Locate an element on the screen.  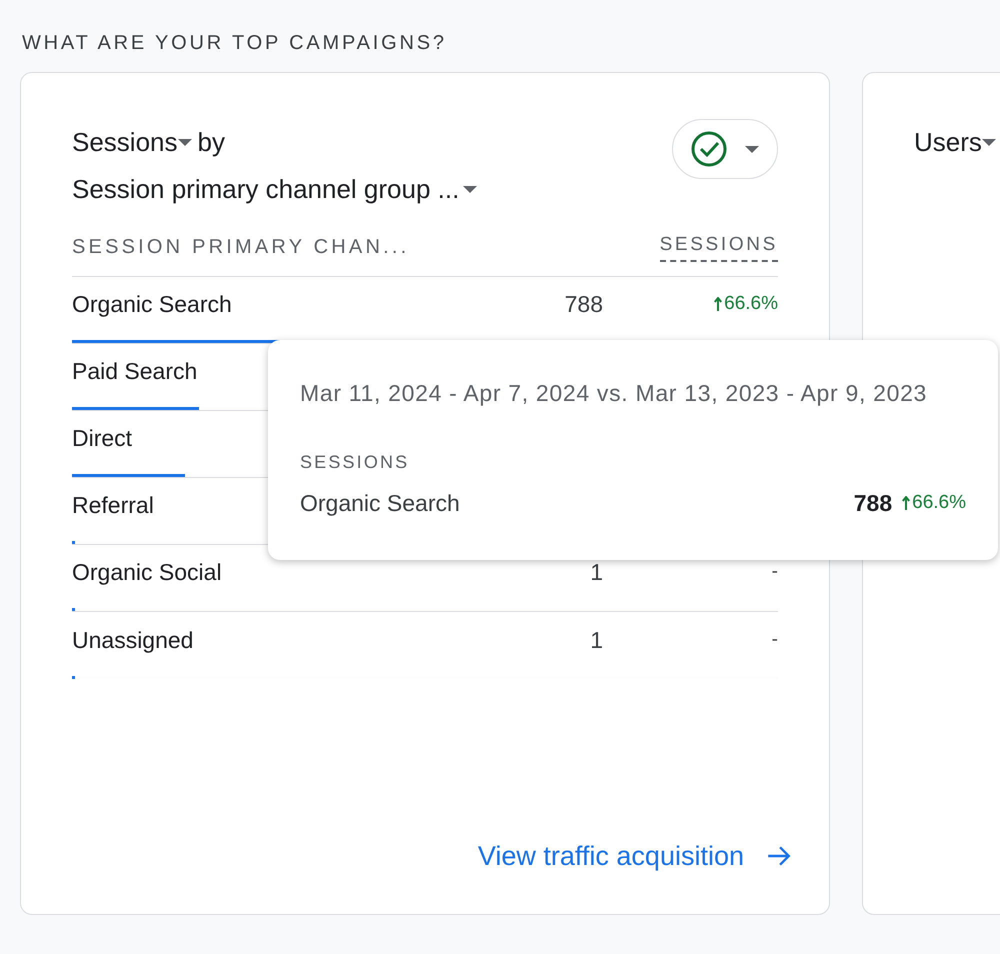
view-link: View traffic acquisition is located at coordinates (635, 856).